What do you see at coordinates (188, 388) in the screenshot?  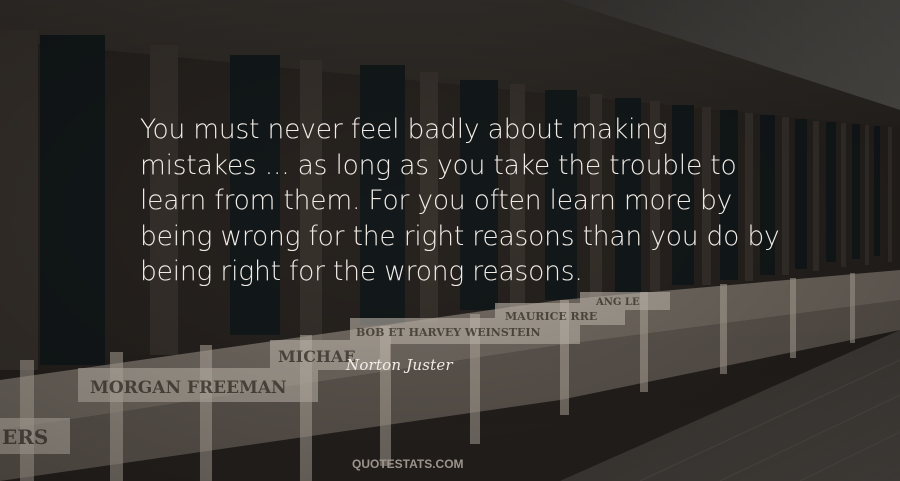 I see `svg-text: MORGAN FREEMAN` at bounding box center [188, 388].